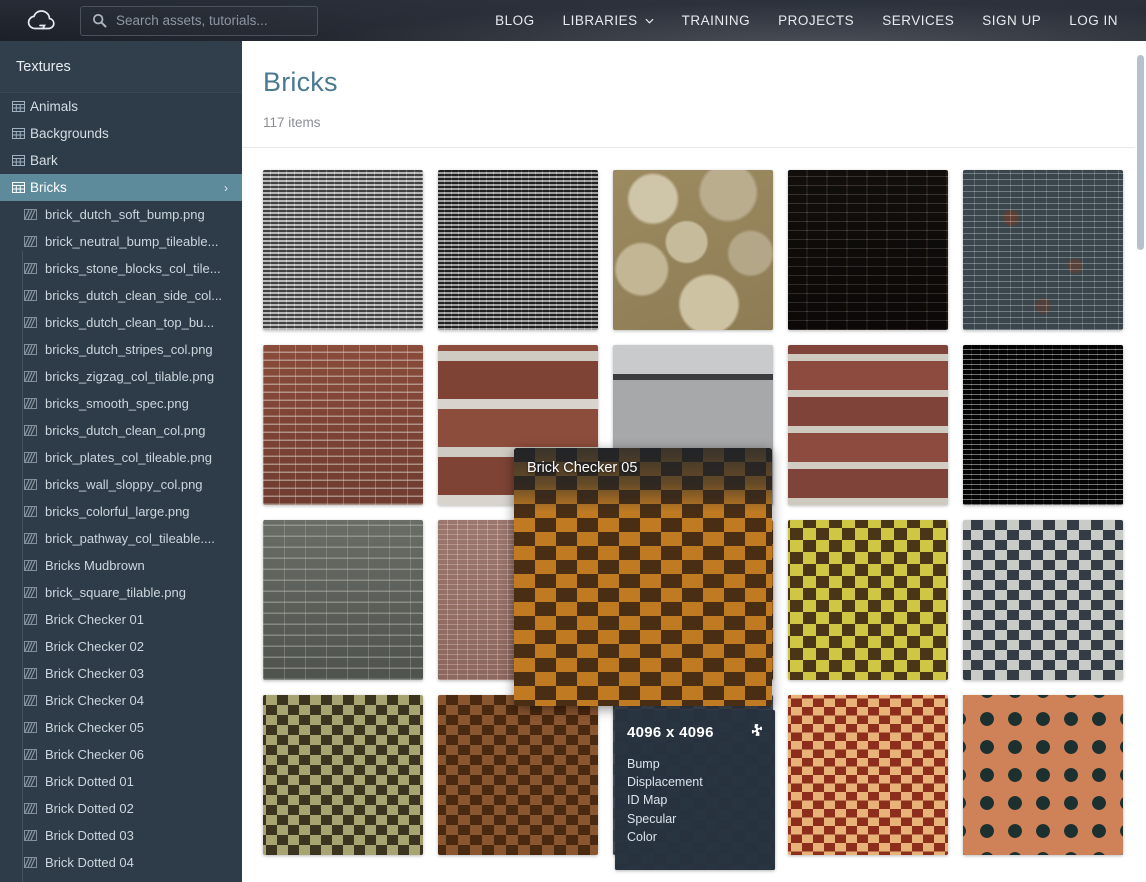 The height and width of the screenshot is (882, 1146). What do you see at coordinates (121, 133) in the screenshot?
I see `sidebar-item-backgrounds: Backgrounds` at bounding box center [121, 133].